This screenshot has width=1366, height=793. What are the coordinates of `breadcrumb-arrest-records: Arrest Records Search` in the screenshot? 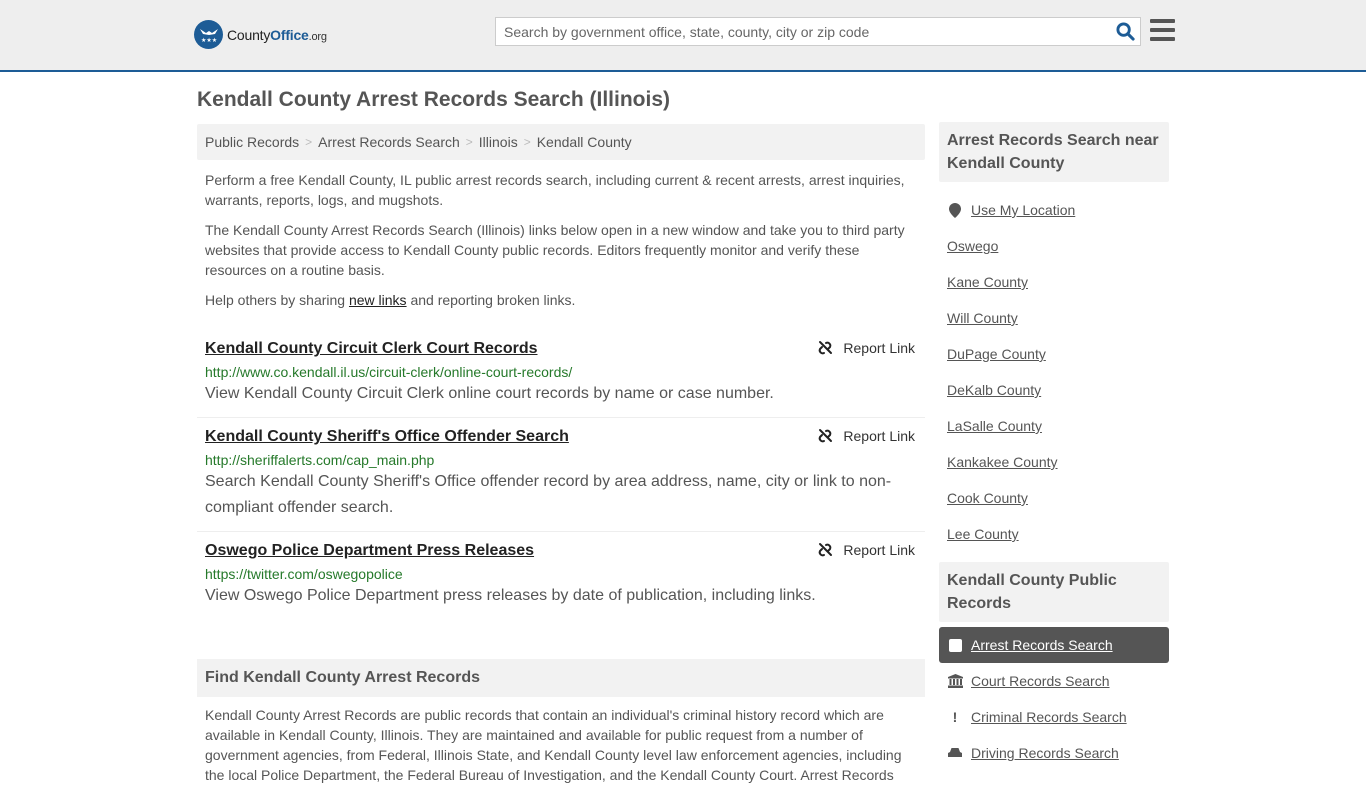 It's located at (389, 142).